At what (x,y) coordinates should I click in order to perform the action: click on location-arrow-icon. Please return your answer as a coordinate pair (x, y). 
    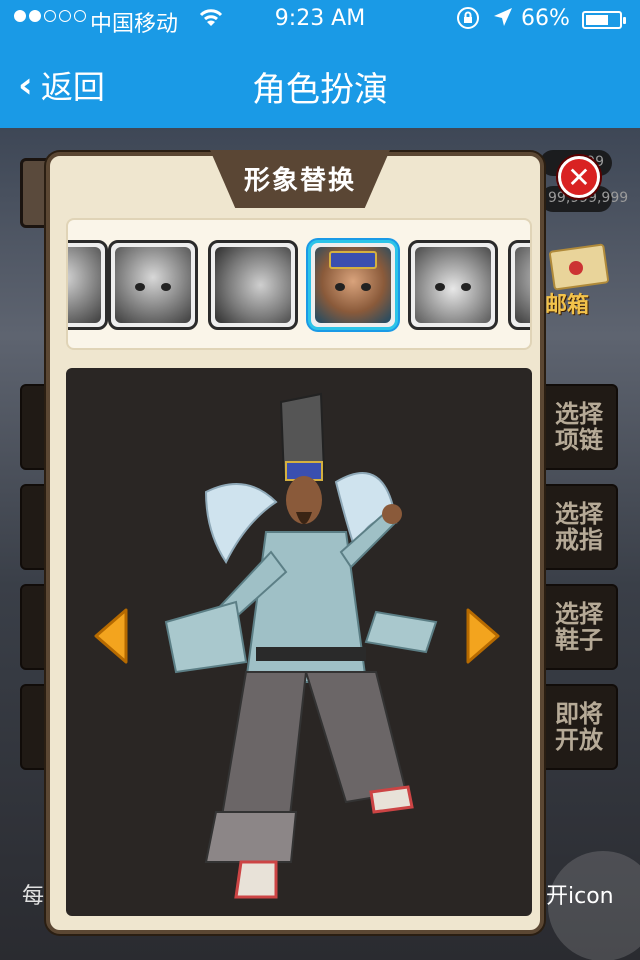
    Looking at the image, I should click on (503, 20).